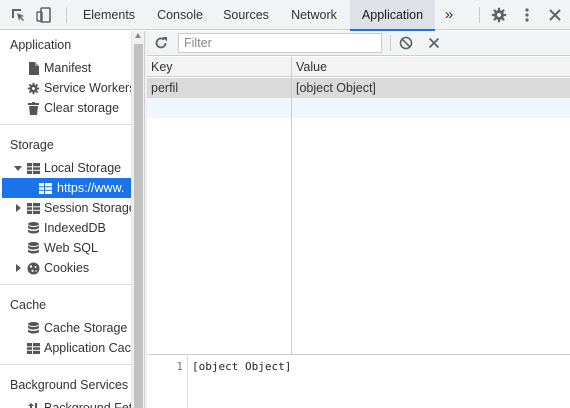  What do you see at coordinates (161, 43) in the screenshot?
I see `refresh-icon` at bounding box center [161, 43].